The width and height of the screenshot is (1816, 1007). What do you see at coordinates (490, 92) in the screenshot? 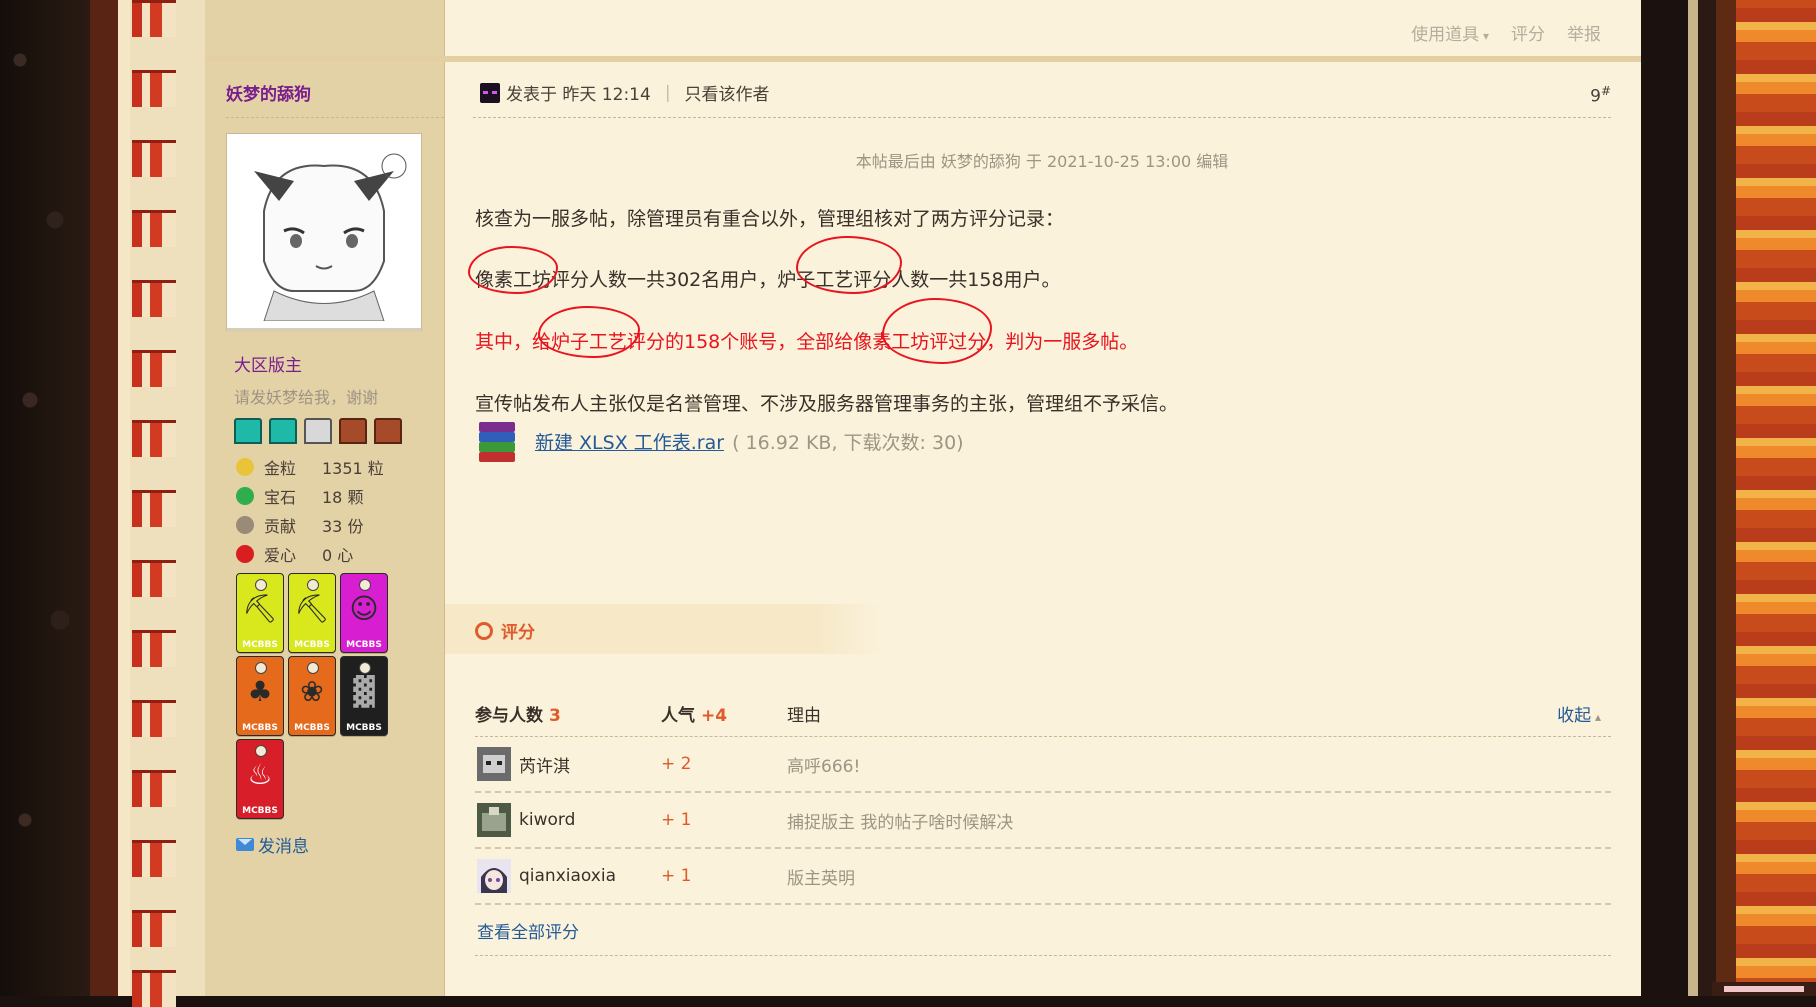
I see `ender-face-icon` at bounding box center [490, 92].